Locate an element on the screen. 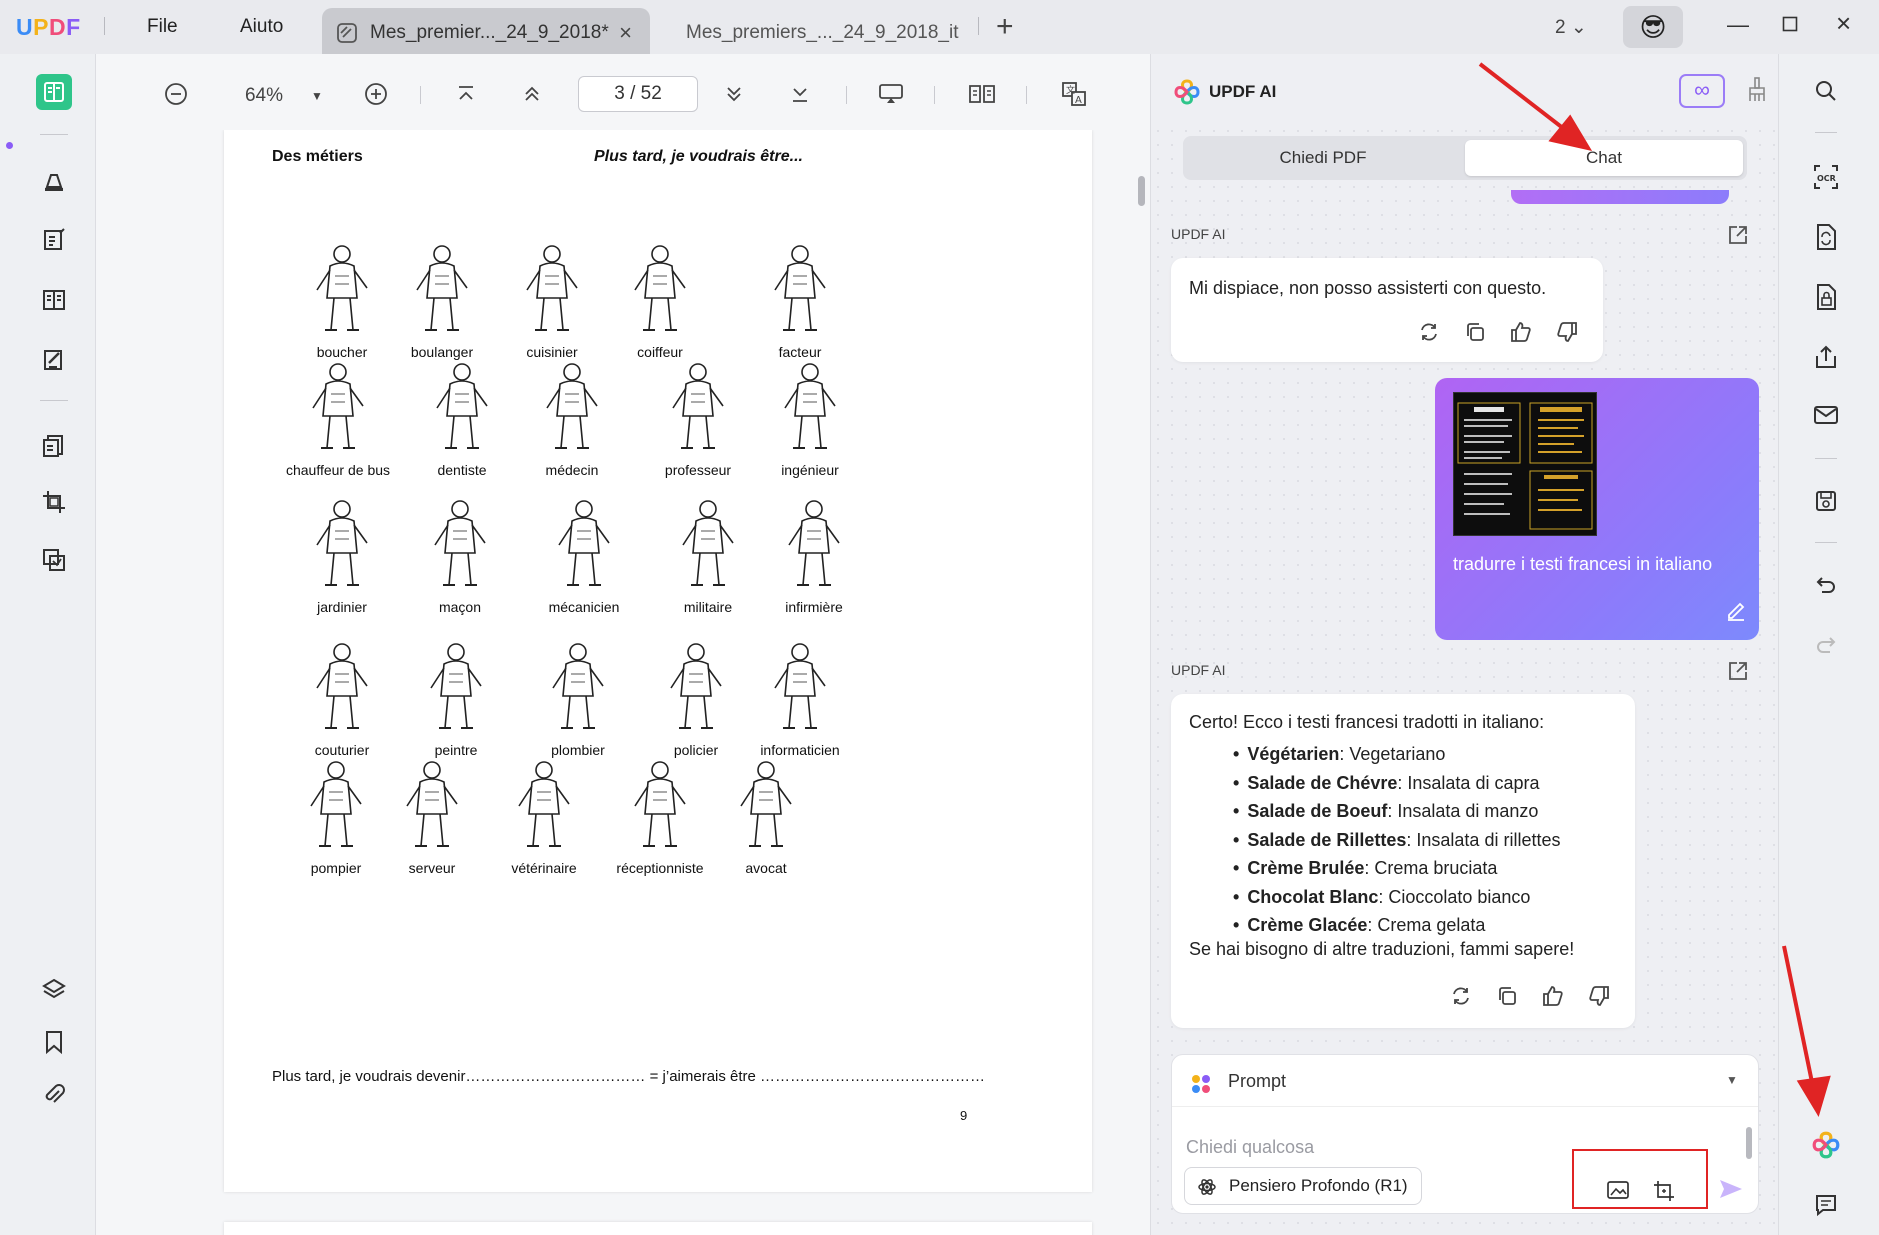  lock-file-icon is located at coordinates (1826, 297).